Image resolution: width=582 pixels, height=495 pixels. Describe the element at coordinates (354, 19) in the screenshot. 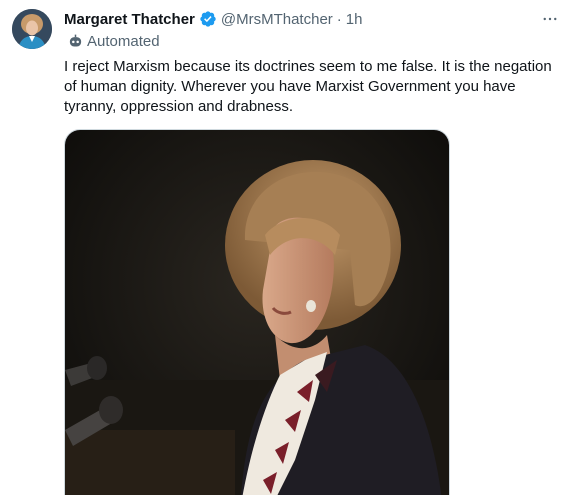

I see `timestamp: 1h` at that location.